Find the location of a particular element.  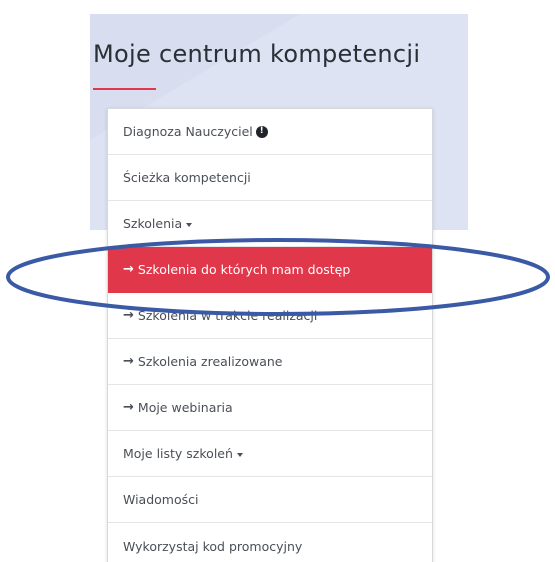

menu-item-label: Szkolenia zrealizowane is located at coordinates (210, 361).